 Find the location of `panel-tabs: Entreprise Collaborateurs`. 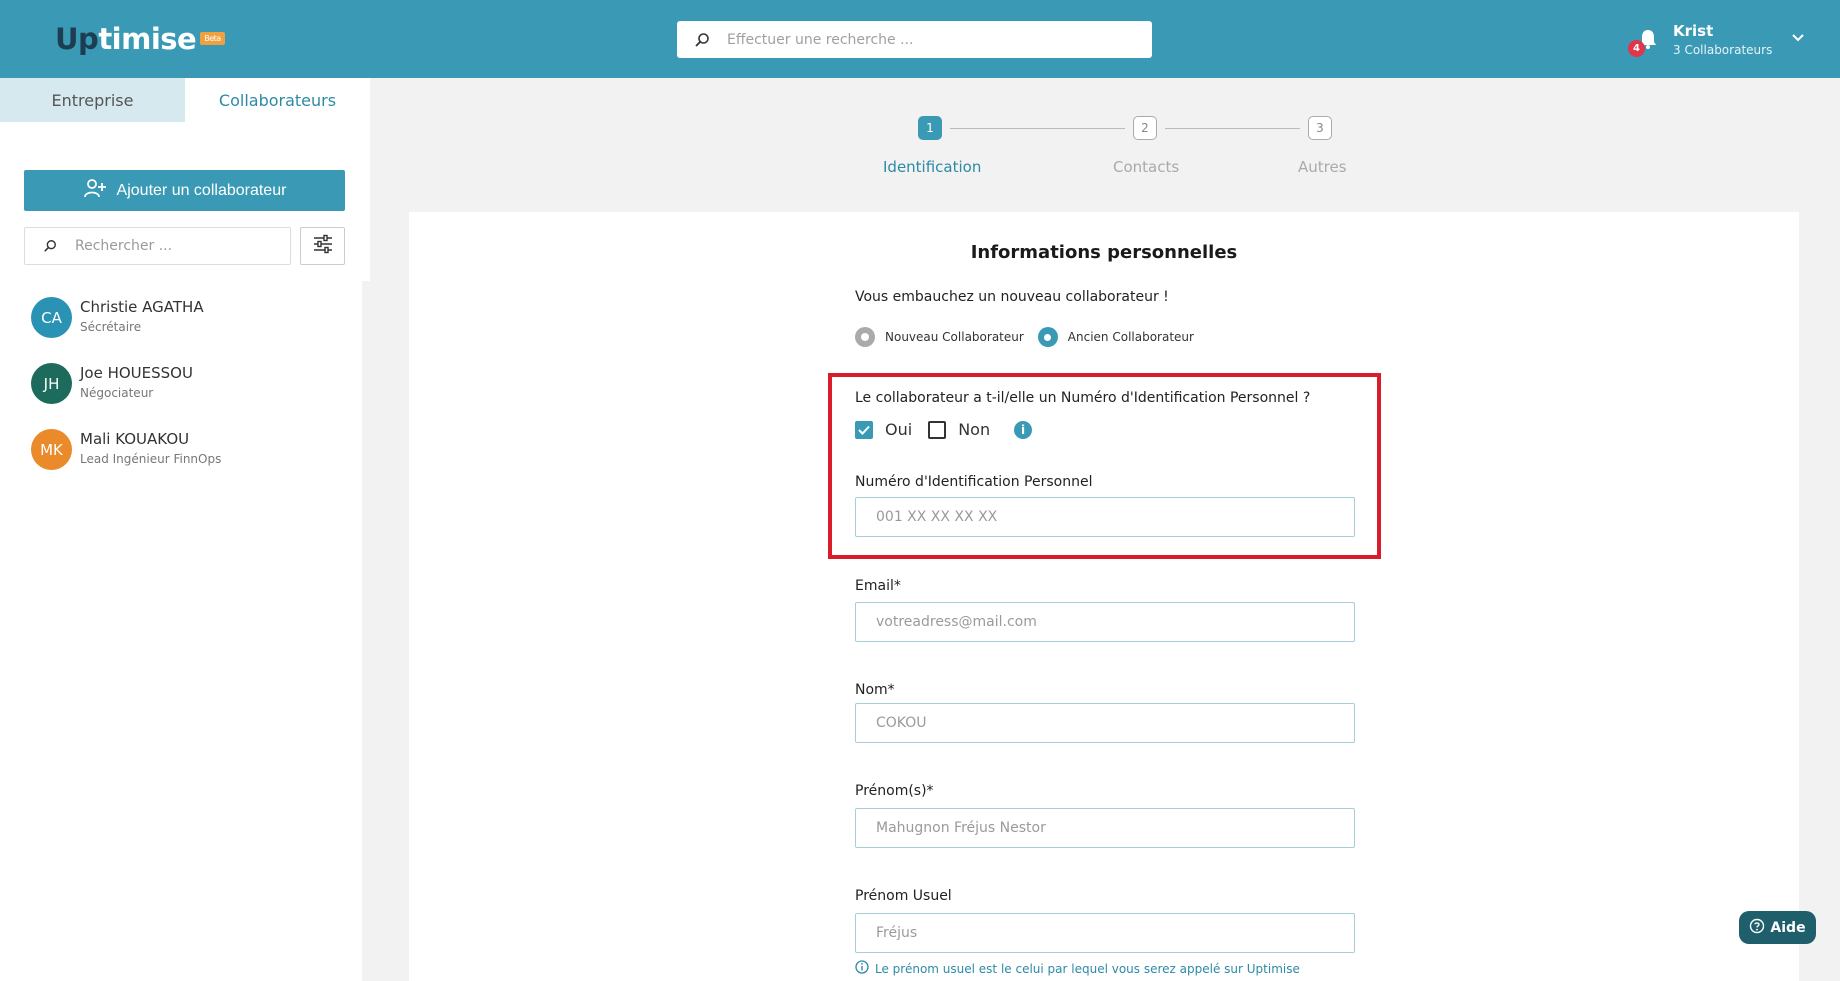

panel-tabs: Entreprise Collaborateurs is located at coordinates (185, 100).